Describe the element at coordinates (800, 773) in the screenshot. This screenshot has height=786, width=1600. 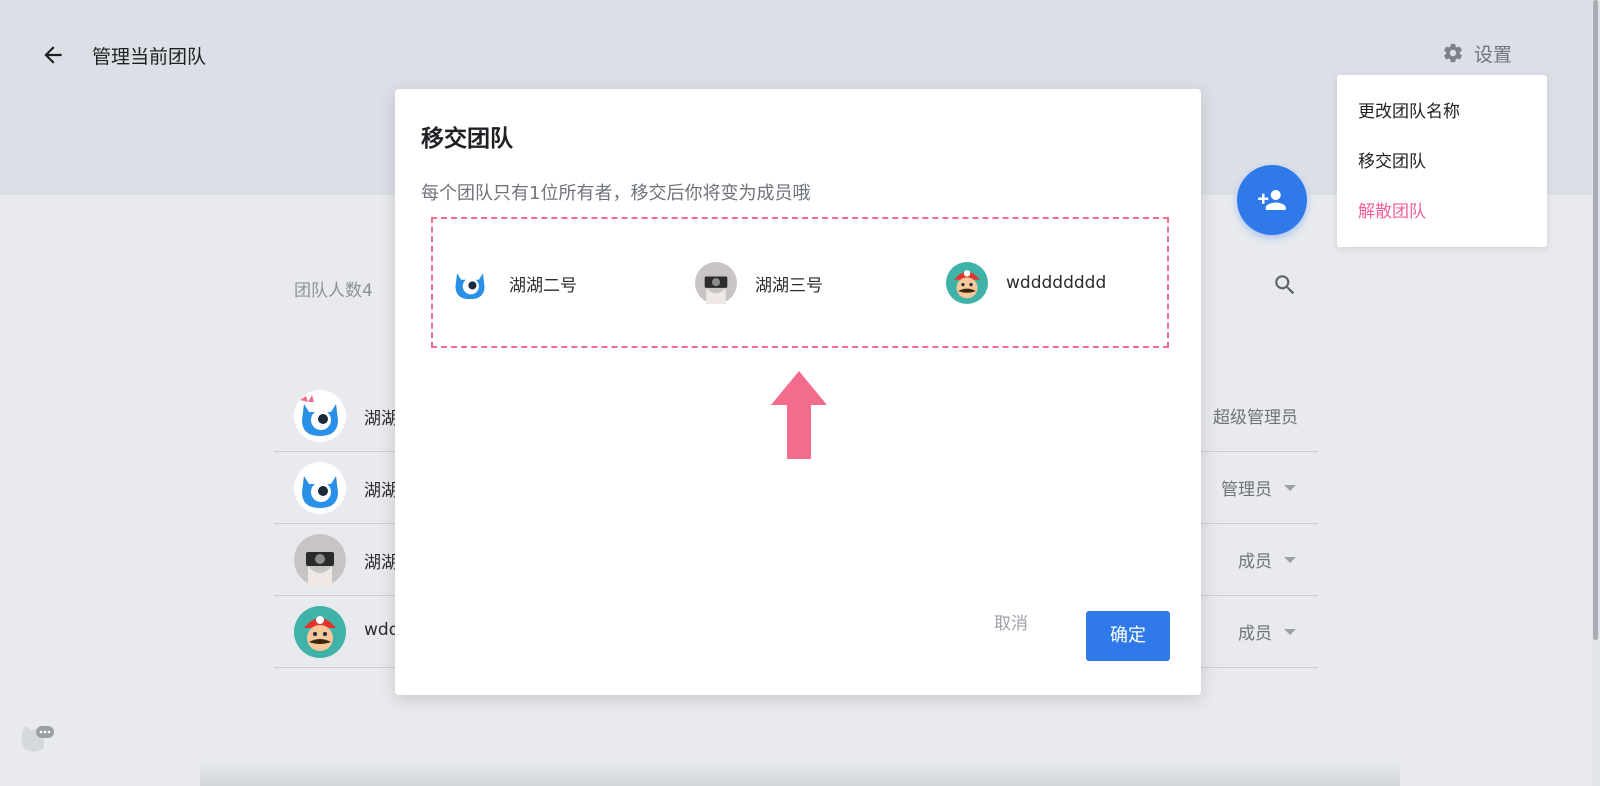
I see `bottom-divider` at that location.